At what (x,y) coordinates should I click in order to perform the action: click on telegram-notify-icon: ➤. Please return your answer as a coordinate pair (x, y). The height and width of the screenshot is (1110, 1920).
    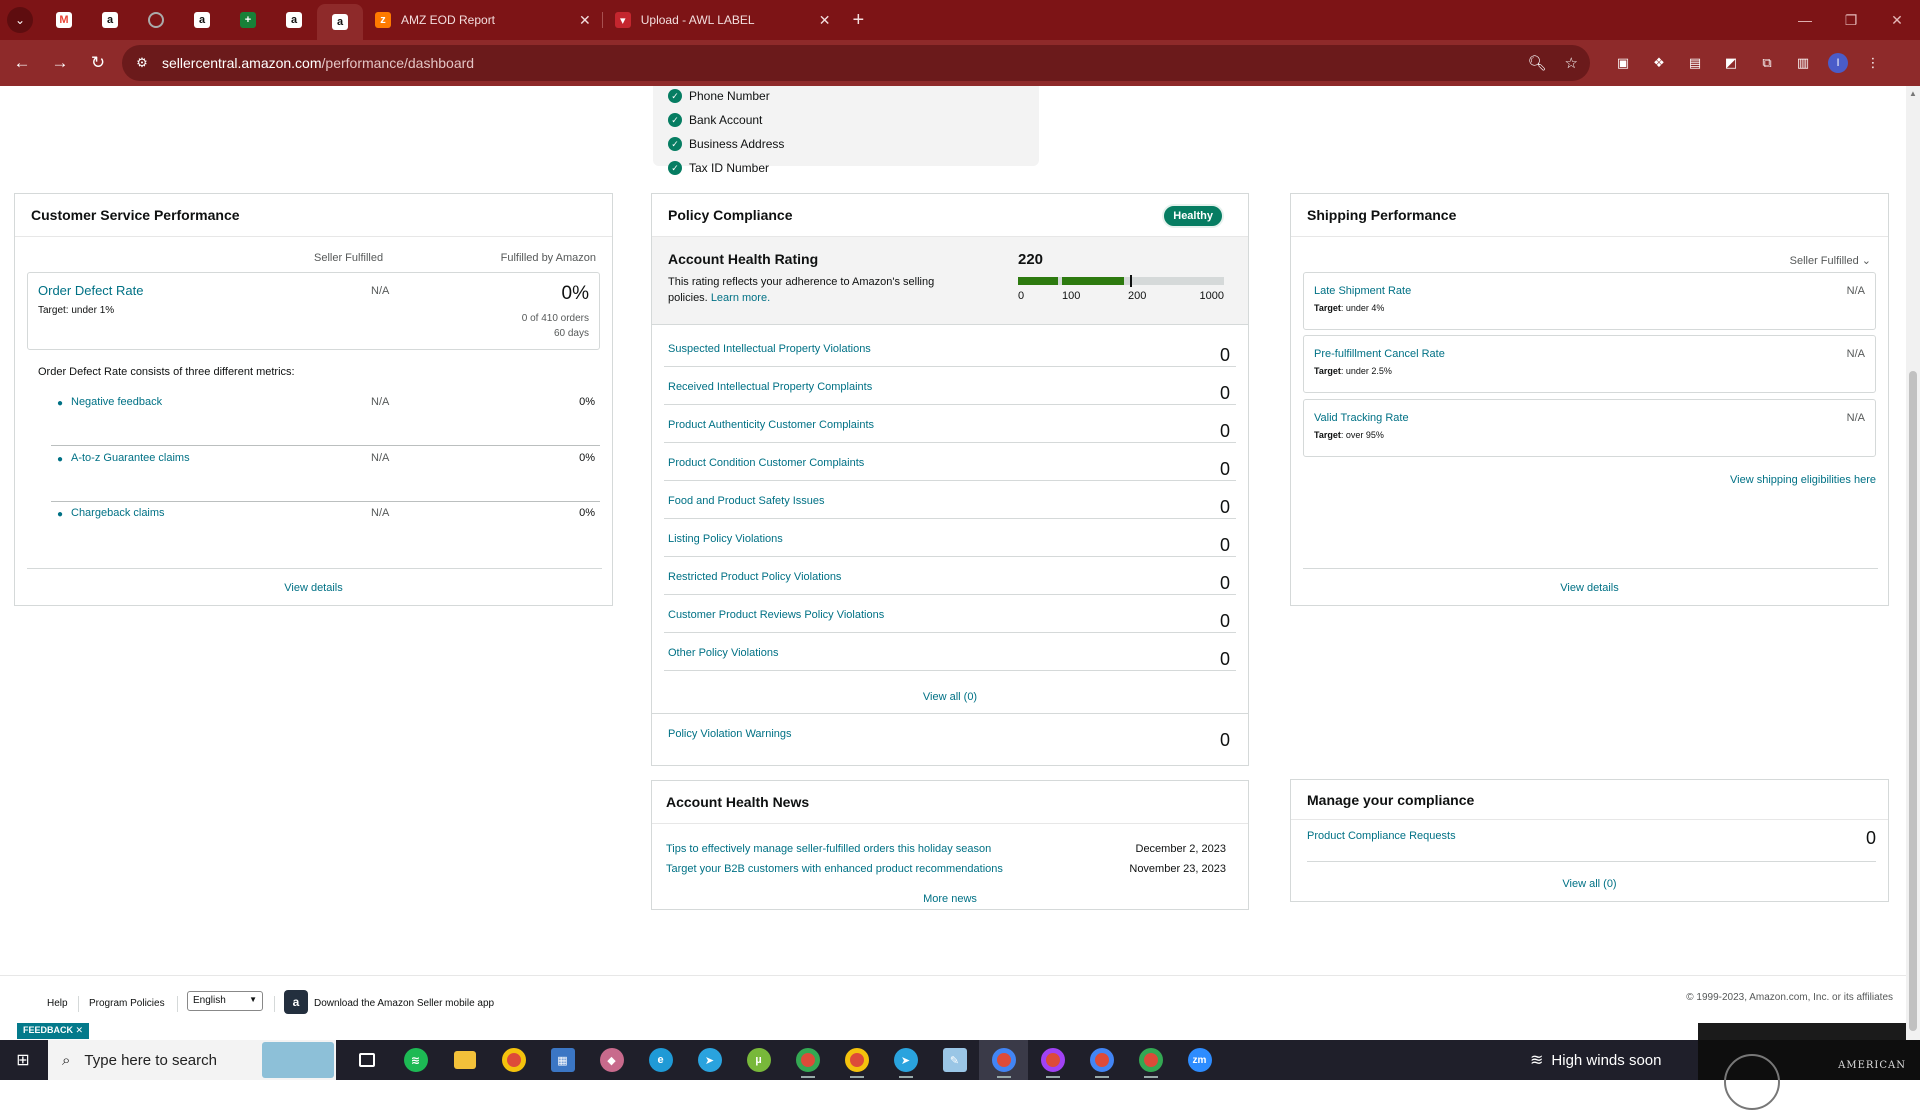
    Looking at the image, I should click on (905, 1060).